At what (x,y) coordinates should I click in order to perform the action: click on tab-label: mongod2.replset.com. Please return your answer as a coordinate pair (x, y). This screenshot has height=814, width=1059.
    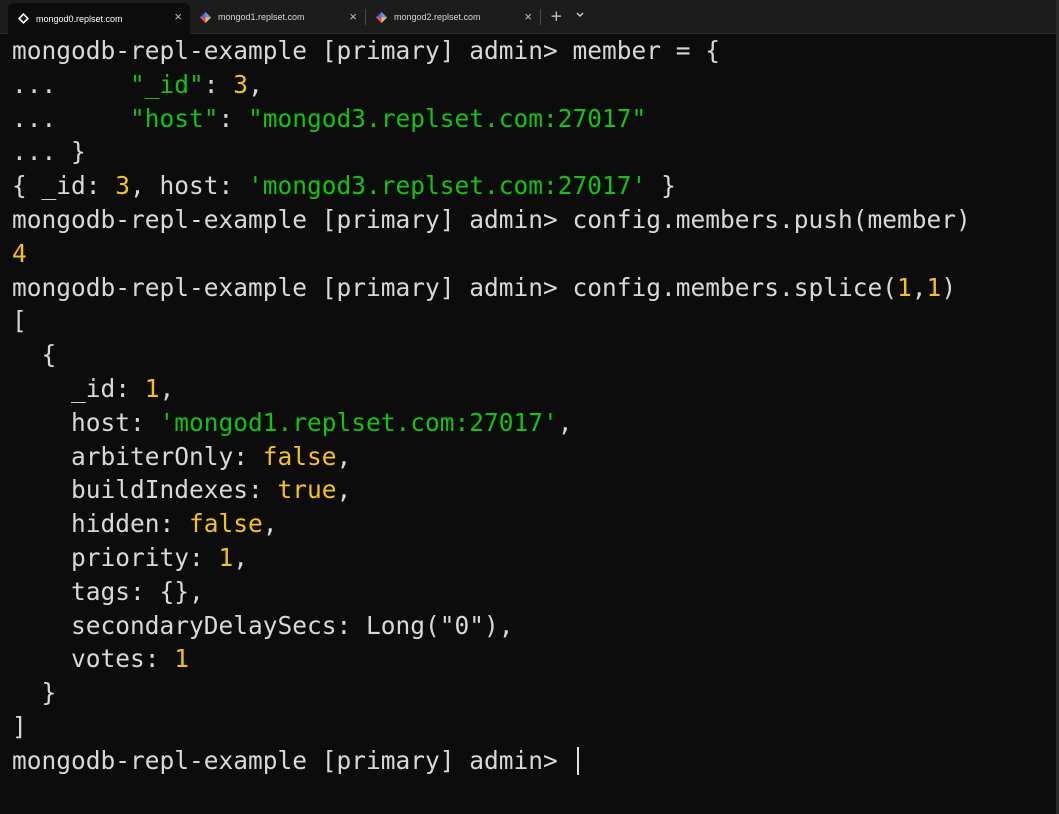
    Looking at the image, I should click on (437, 17).